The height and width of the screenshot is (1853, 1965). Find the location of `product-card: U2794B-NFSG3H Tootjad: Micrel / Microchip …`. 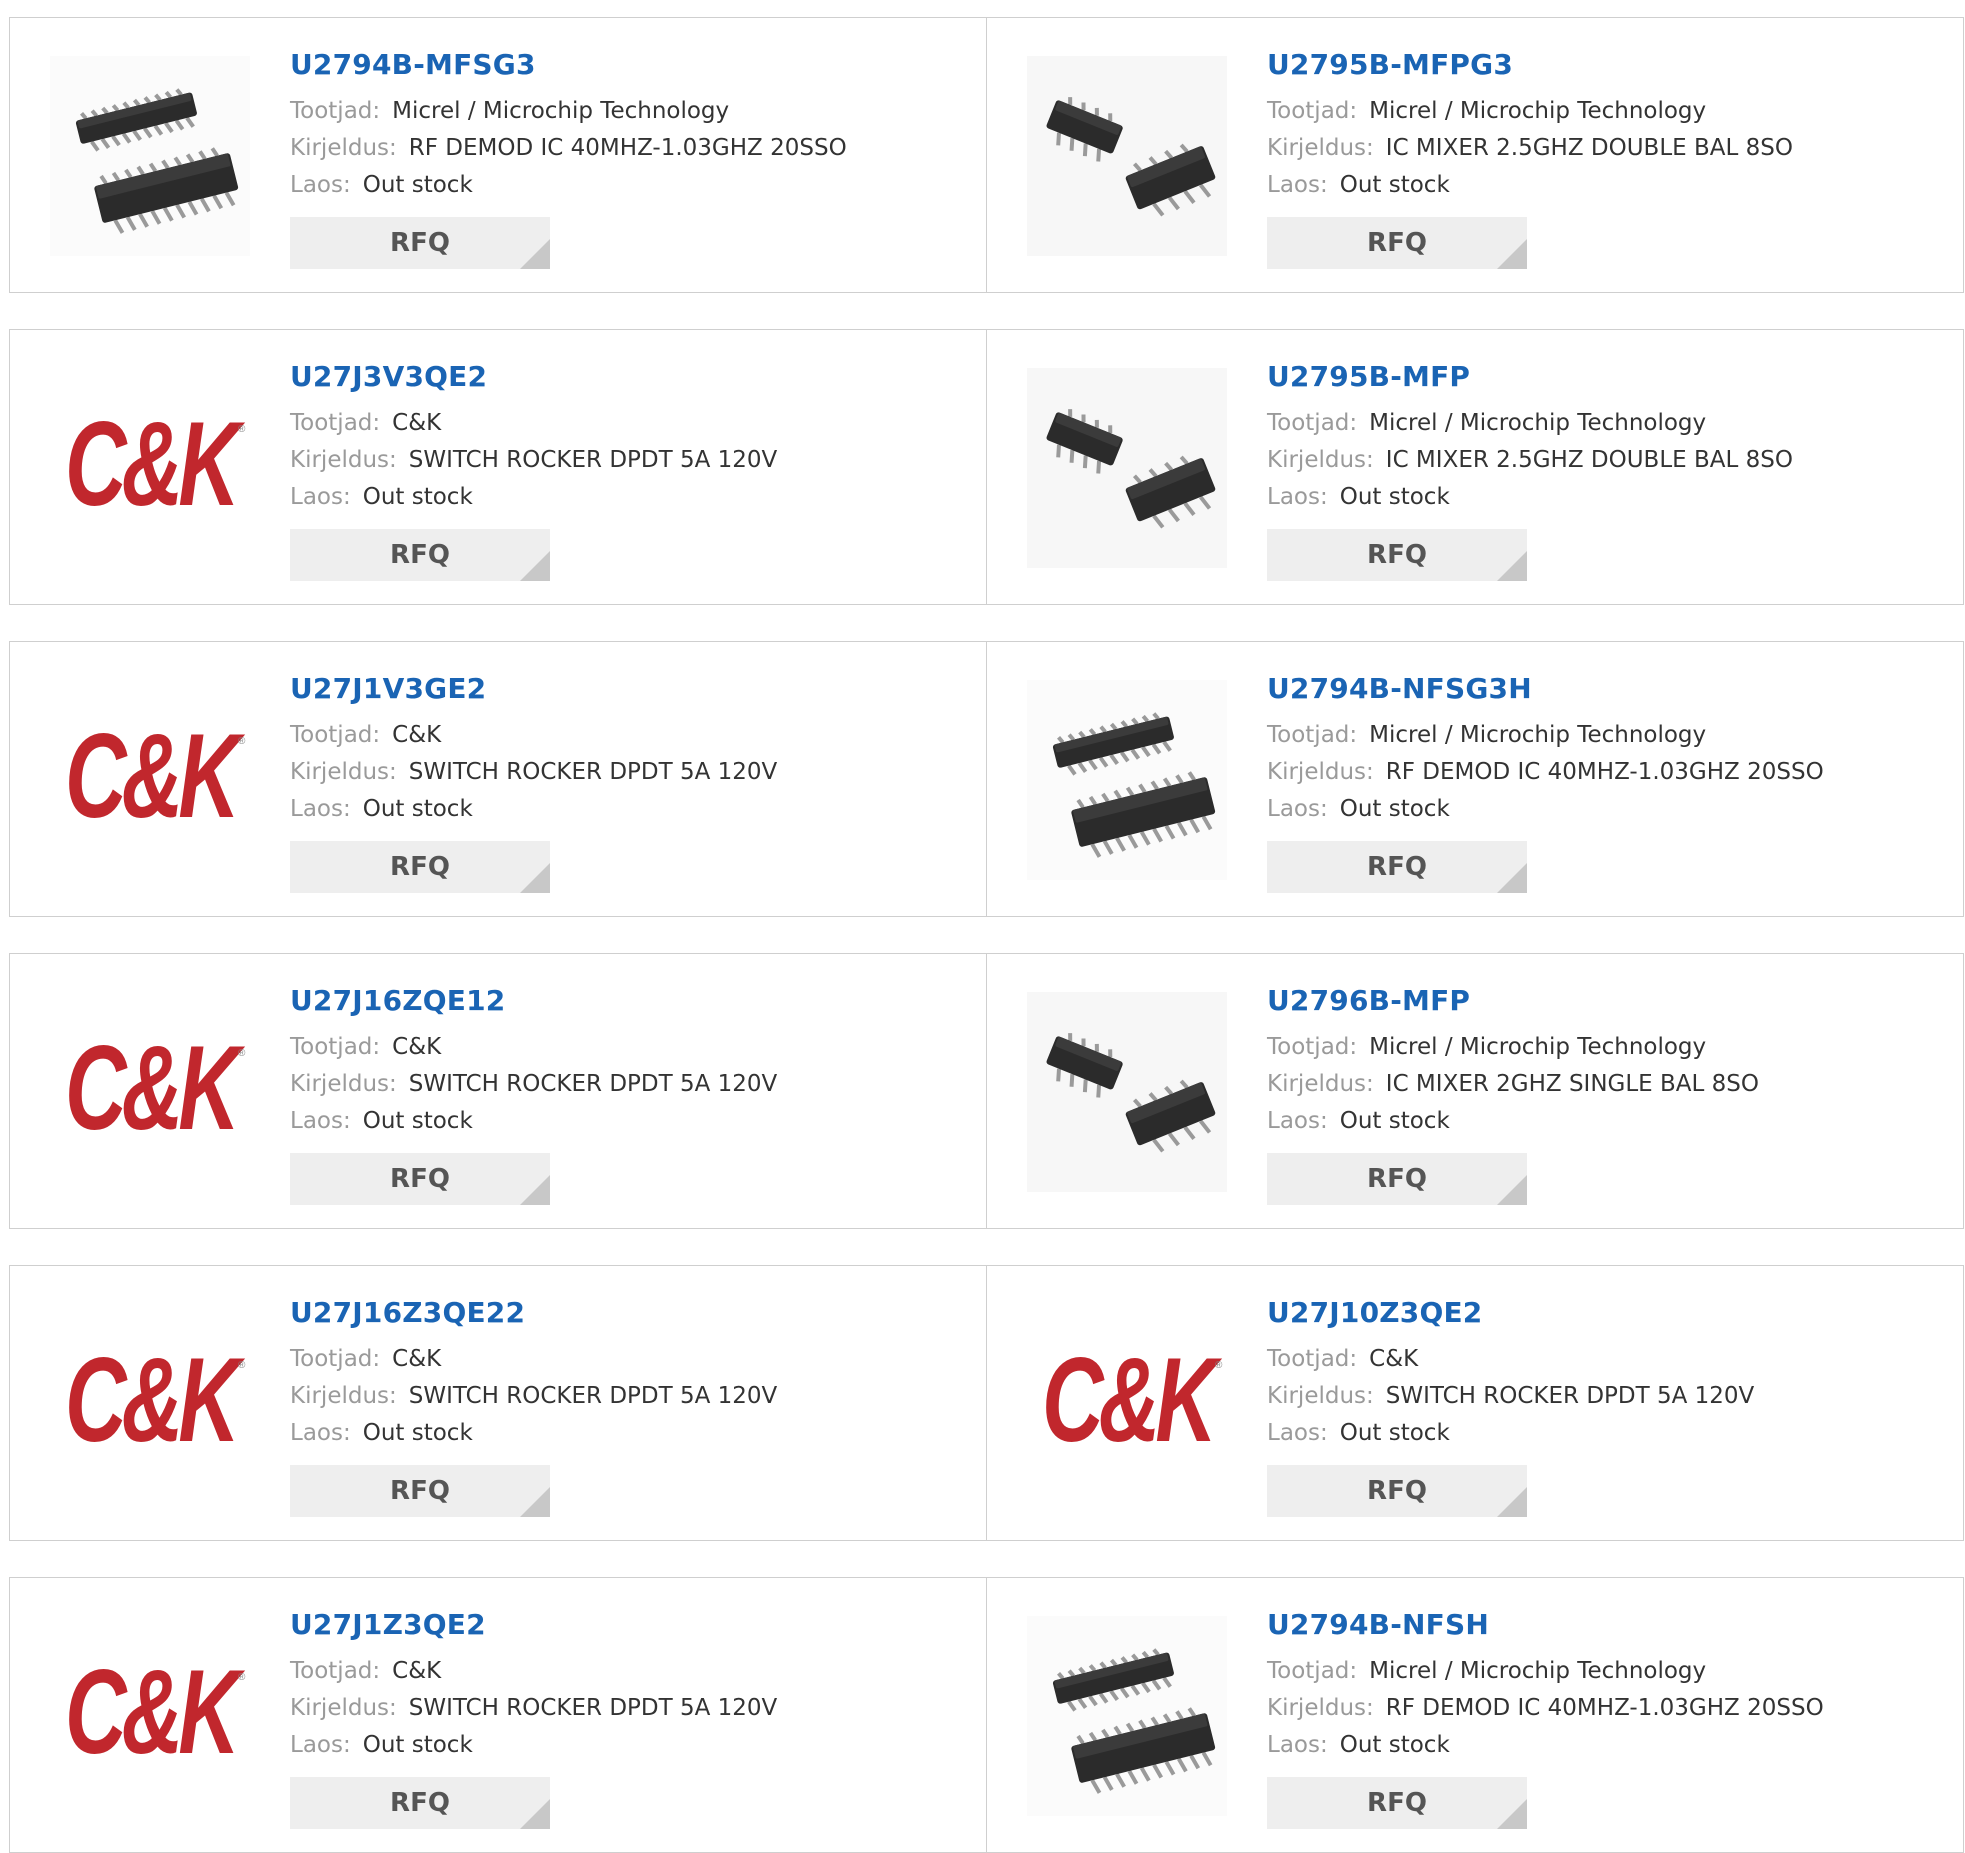

product-card: U2794B-NFSG3H Tootjad: Micrel / Microchip … is located at coordinates (1475, 779).